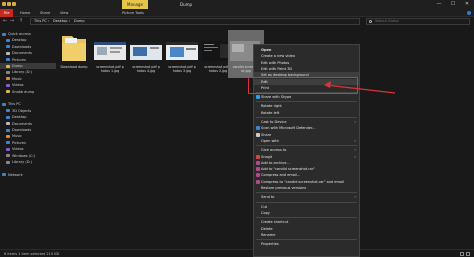 This screenshot has height=257, width=474. Describe the element at coordinates (453, 4) in the screenshot. I see `maximize-button: ☐` at that location.